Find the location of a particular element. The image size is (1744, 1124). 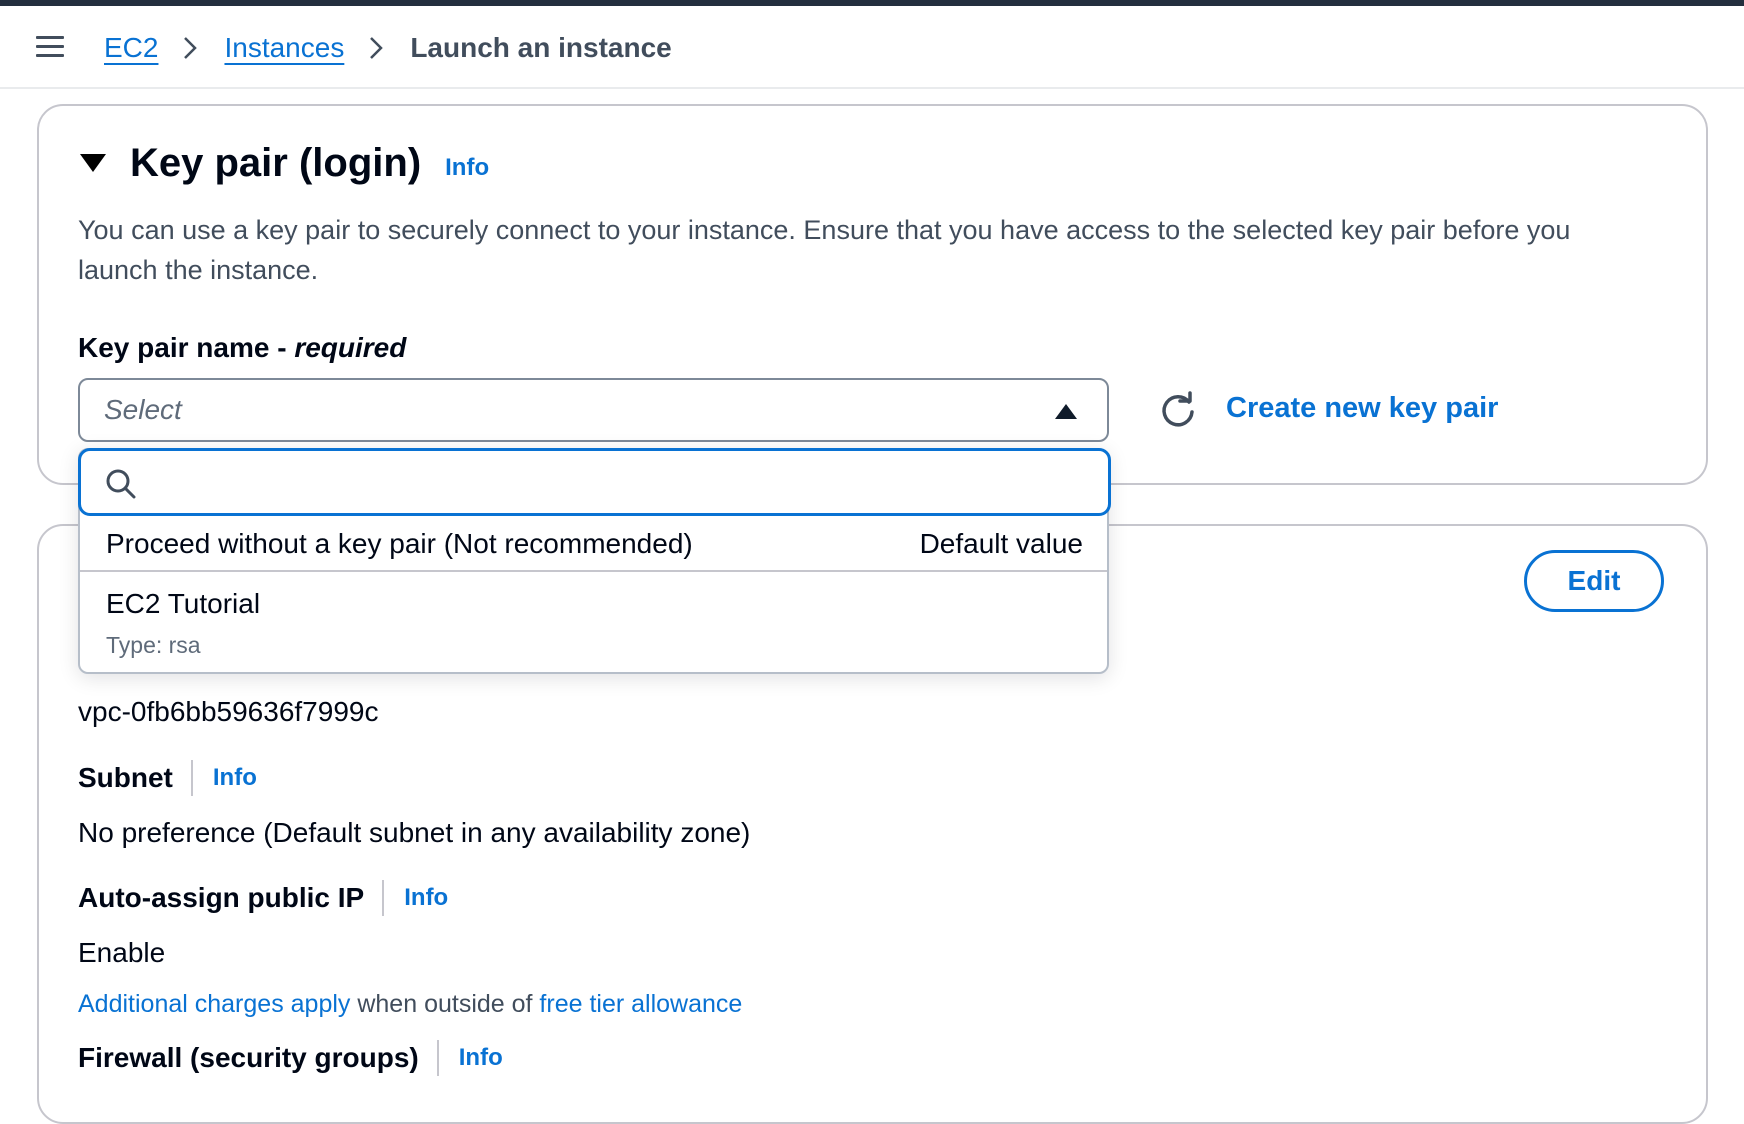

charges-middle-text: when outside of is located at coordinates (445, 1004).